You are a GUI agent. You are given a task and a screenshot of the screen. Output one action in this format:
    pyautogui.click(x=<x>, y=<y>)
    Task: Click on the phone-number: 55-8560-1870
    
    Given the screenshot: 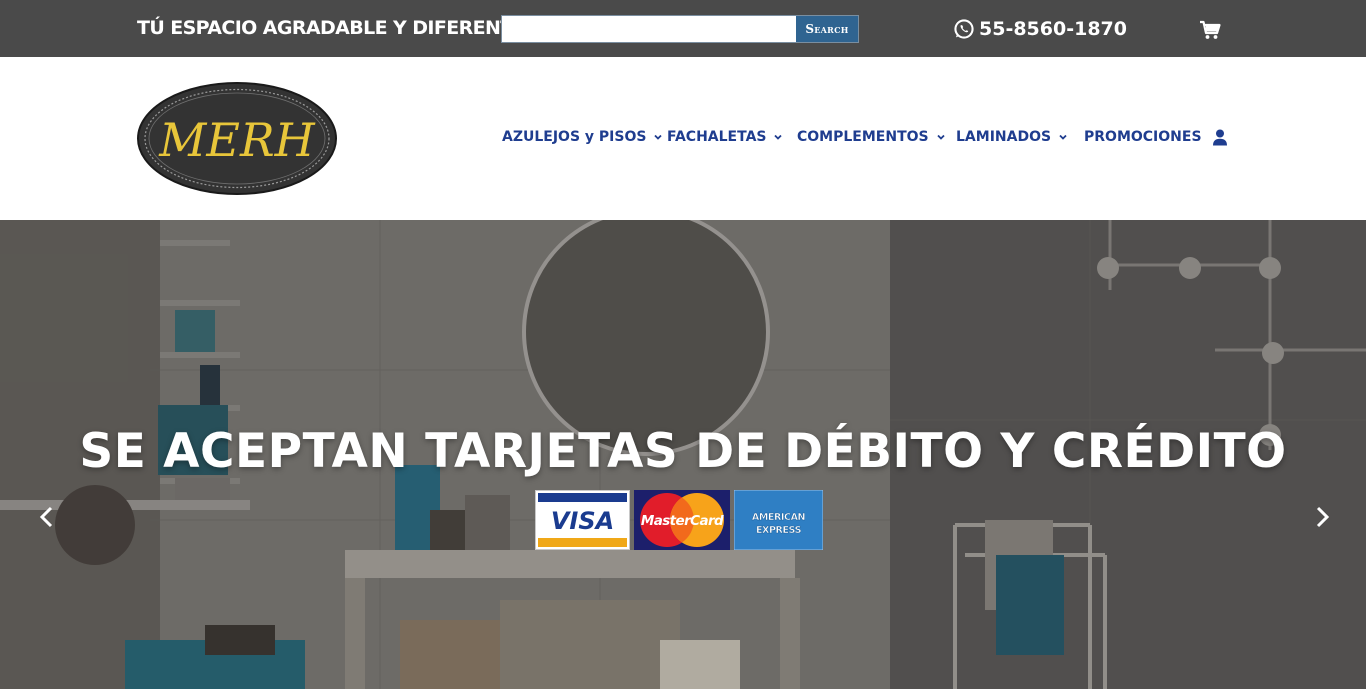 What is the action you would take?
    pyautogui.click(x=1053, y=29)
    